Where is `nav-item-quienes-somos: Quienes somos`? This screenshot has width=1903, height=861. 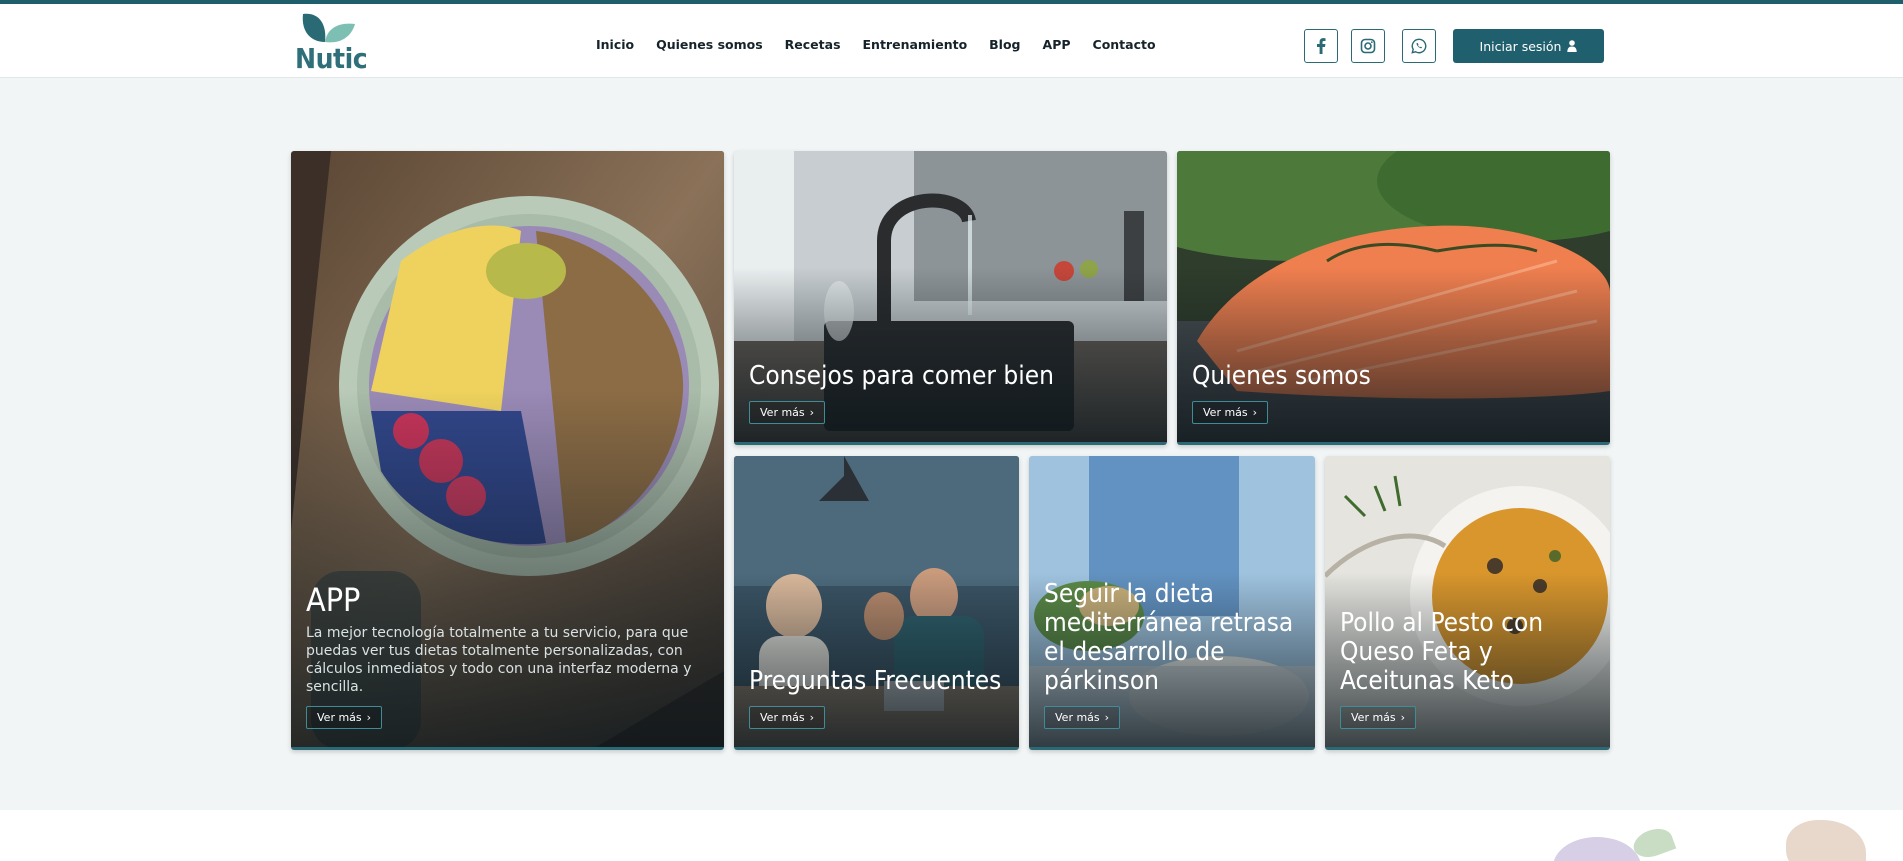
nav-item-quienes-somos: Quienes somos is located at coordinates (709, 45).